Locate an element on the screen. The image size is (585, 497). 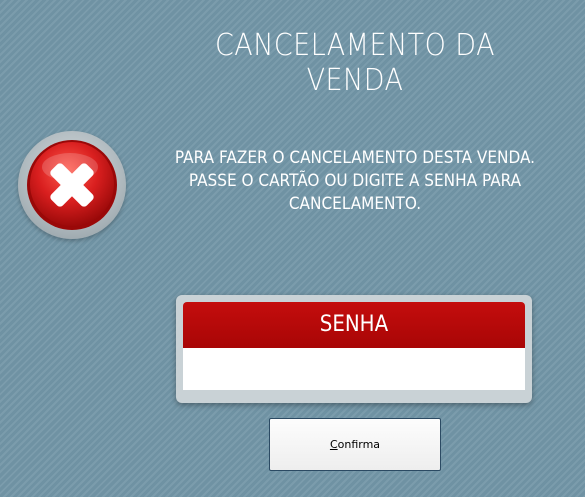
message-line: CANCELAMENTO. is located at coordinates (355, 204).